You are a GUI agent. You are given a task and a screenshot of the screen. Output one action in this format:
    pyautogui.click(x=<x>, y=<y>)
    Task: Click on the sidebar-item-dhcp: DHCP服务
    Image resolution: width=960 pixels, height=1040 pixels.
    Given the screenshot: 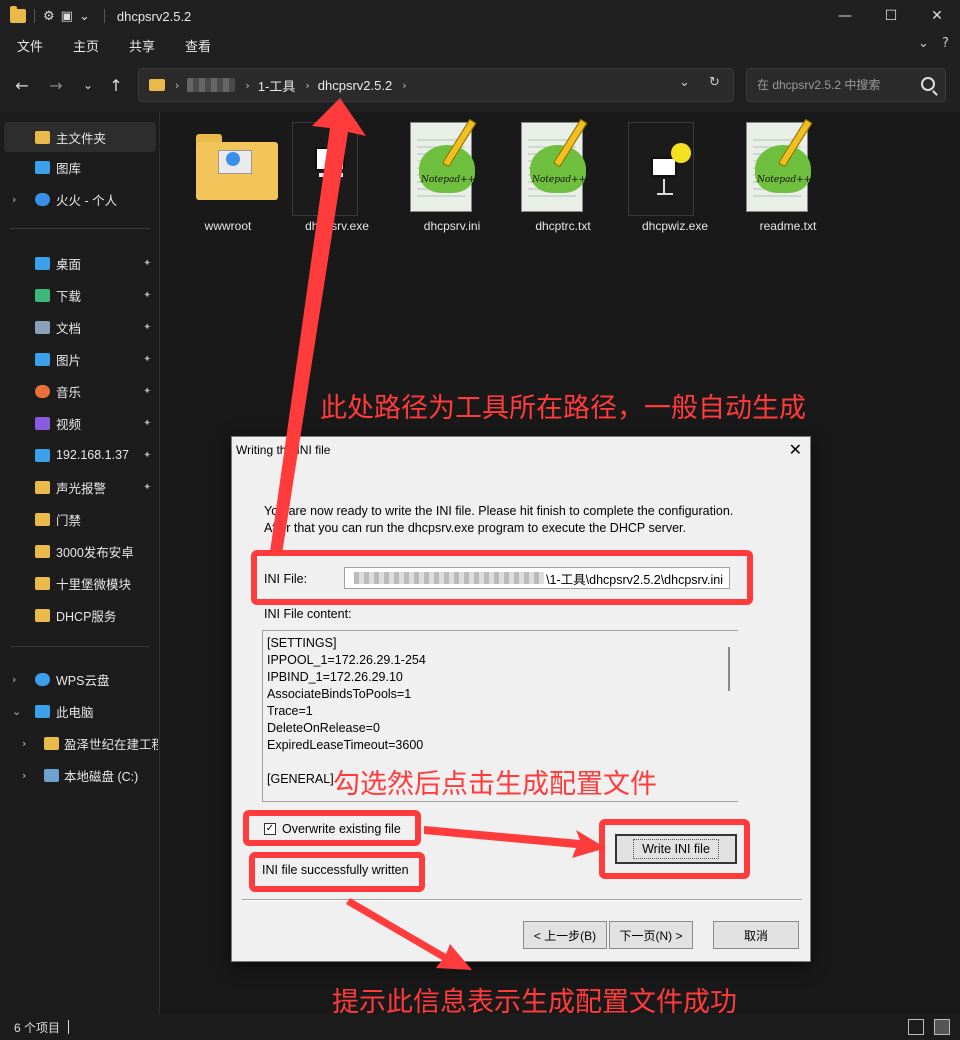 What is the action you would take?
    pyautogui.click(x=79, y=615)
    